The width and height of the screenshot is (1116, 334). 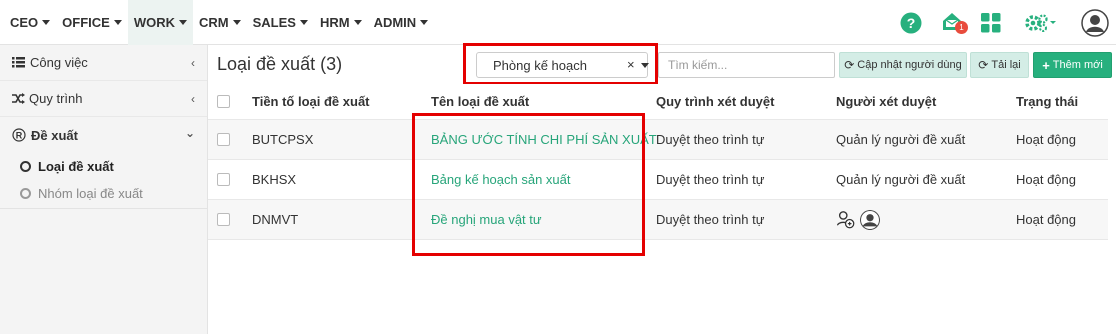 I want to click on cell-name-link: BẢNG ƯỚC TÍNH CHI PHÍ SẢN XUẤT, so click(x=544, y=139).